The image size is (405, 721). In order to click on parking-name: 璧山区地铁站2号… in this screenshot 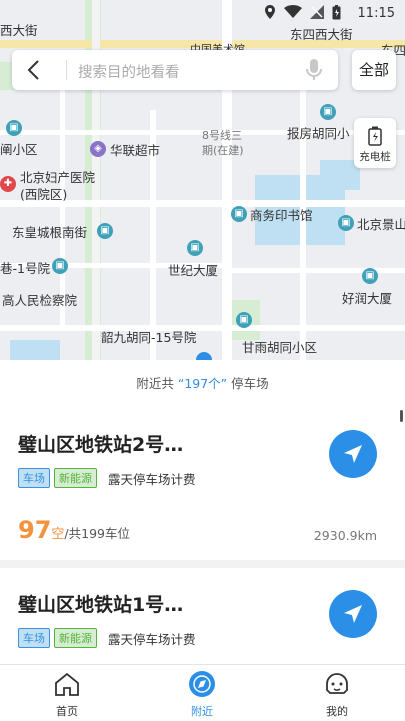, I will do `click(101, 445)`.